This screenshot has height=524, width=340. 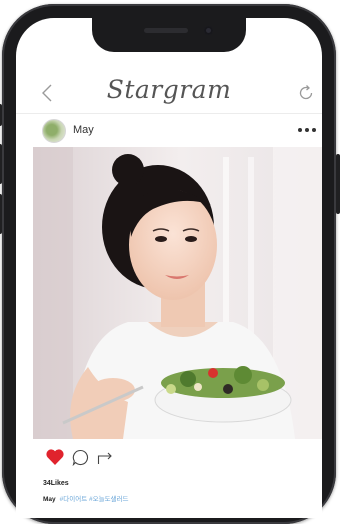 I want to click on post-username: May, so click(x=83, y=130).